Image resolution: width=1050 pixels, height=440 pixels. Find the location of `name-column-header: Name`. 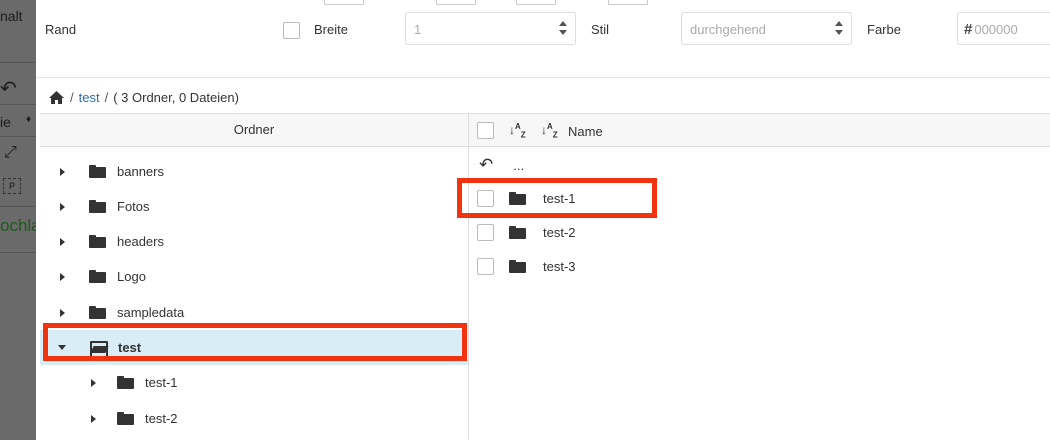

name-column-header: Name is located at coordinates (585, 131).